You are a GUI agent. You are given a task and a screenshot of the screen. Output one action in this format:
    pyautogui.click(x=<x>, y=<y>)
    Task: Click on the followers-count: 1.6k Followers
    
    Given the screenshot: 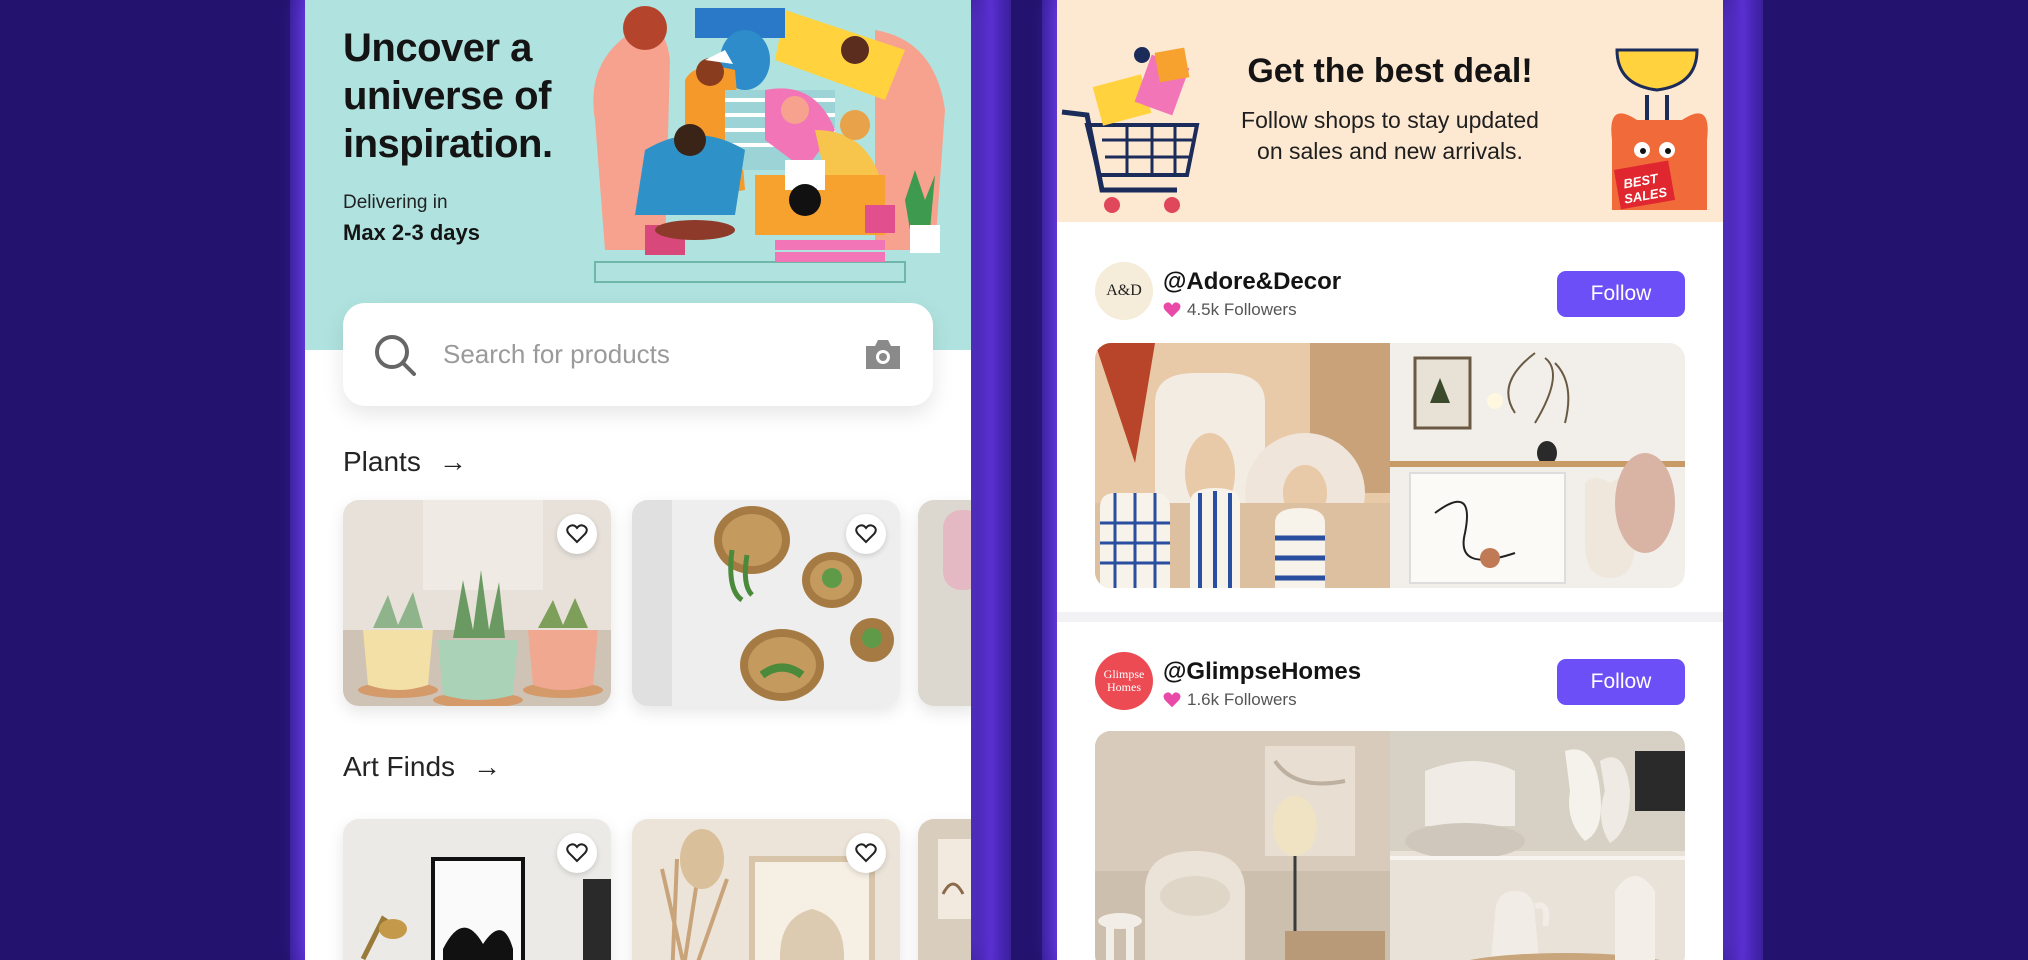 What is the action you would take?
    pyautogui.click(x=1230, y=700)
    